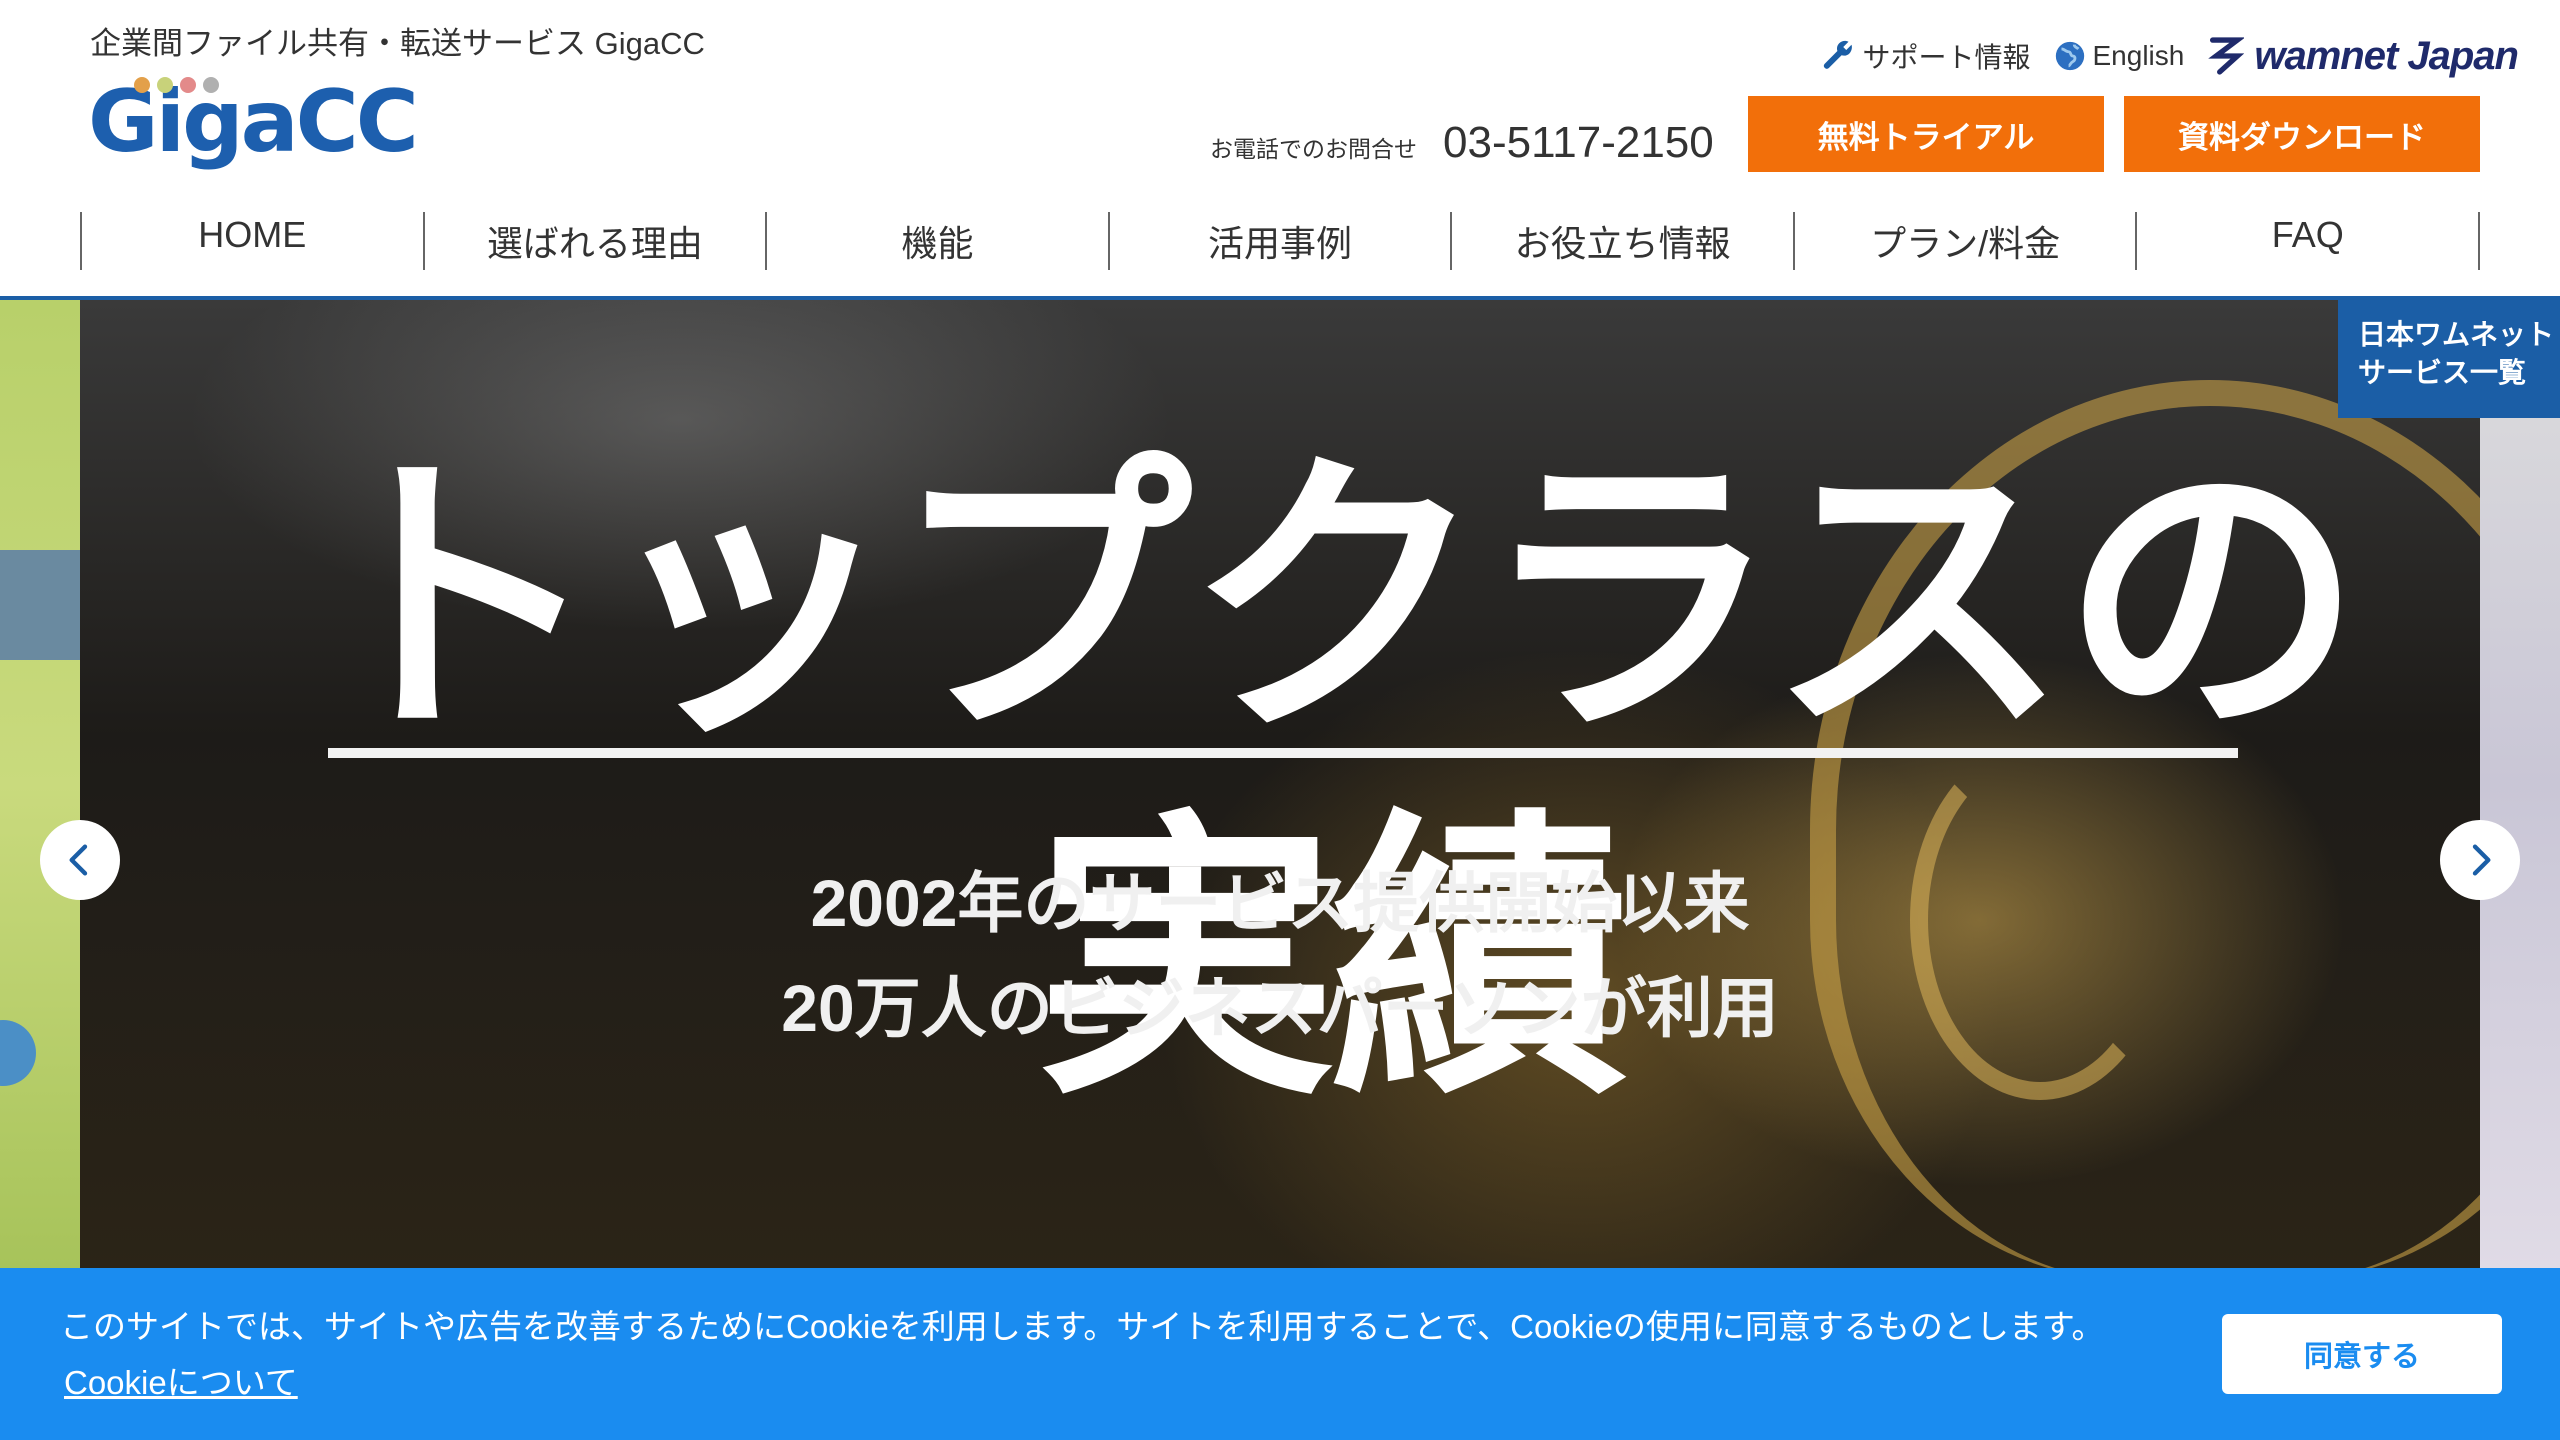 The image size is (2560, 1440). I want to click on carousel-prev-button, so click(80, 860).